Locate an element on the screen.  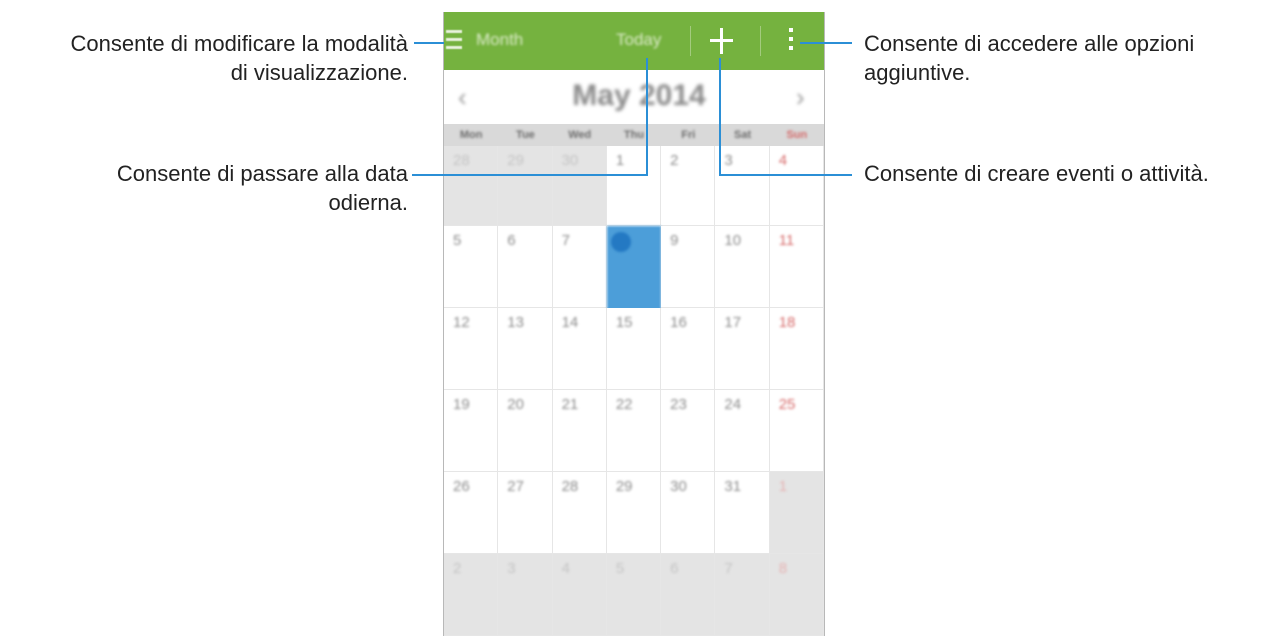
day-number: 17 is located at coordinates (733, 322).